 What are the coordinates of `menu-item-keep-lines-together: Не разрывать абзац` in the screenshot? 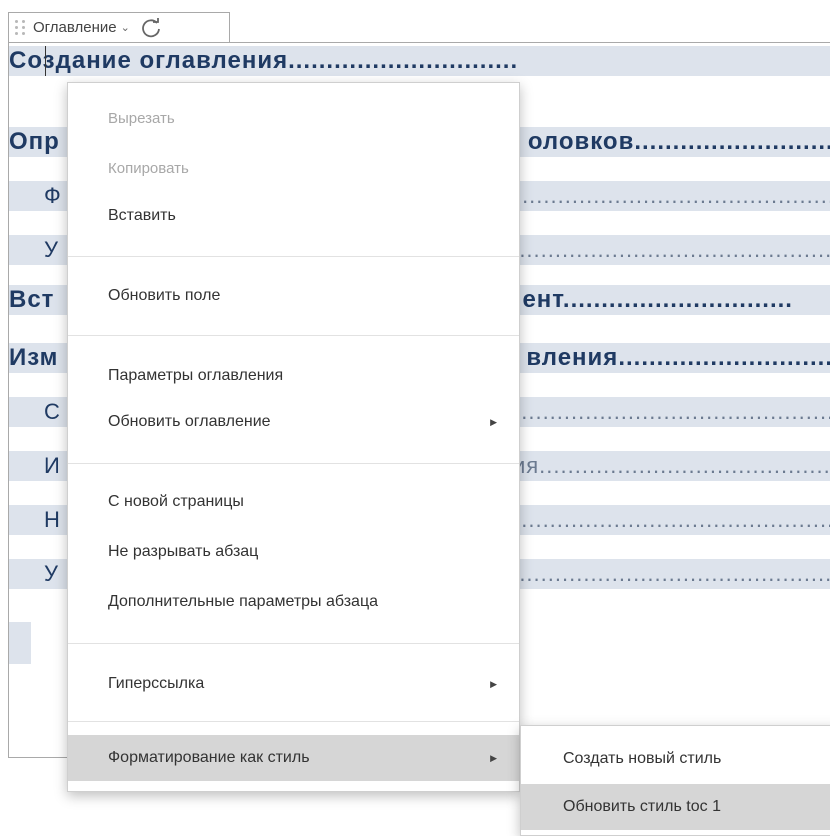 It's located at (293, 552).